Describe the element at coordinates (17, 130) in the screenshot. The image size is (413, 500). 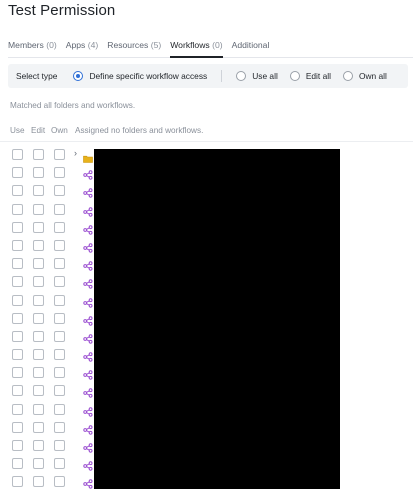
I see `column-use: Use` at that location.